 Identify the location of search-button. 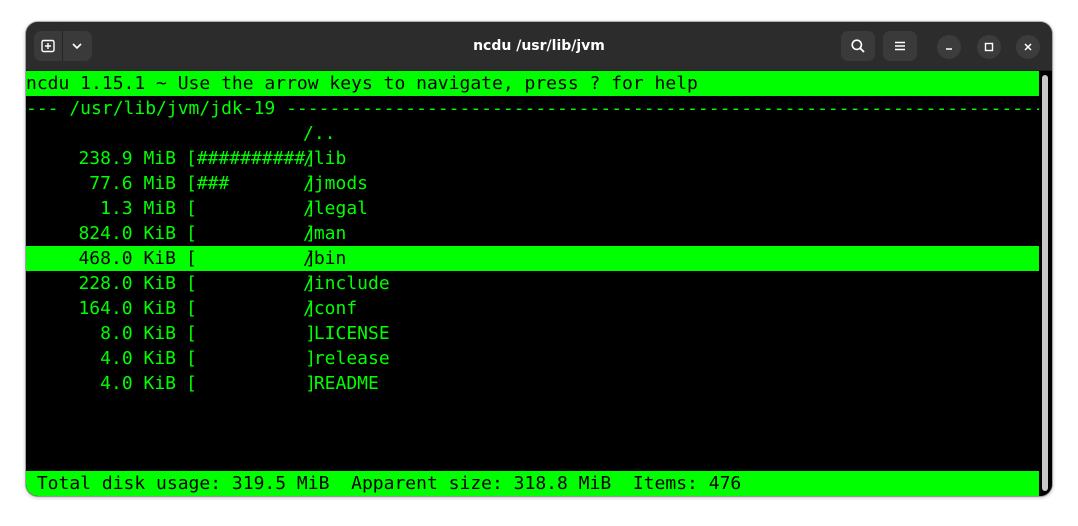
(858, 46).